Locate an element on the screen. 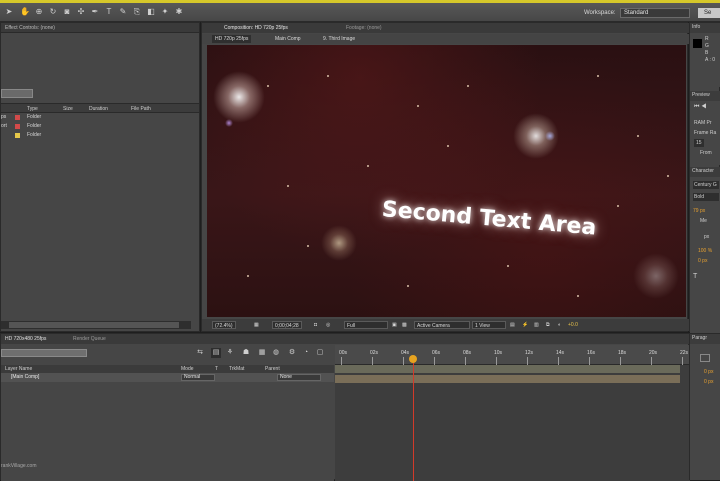 The width and height of the screenshot is (720, 481). tab-composition: Composition: HD 720p 25fps is located at coordinates (256, 28).